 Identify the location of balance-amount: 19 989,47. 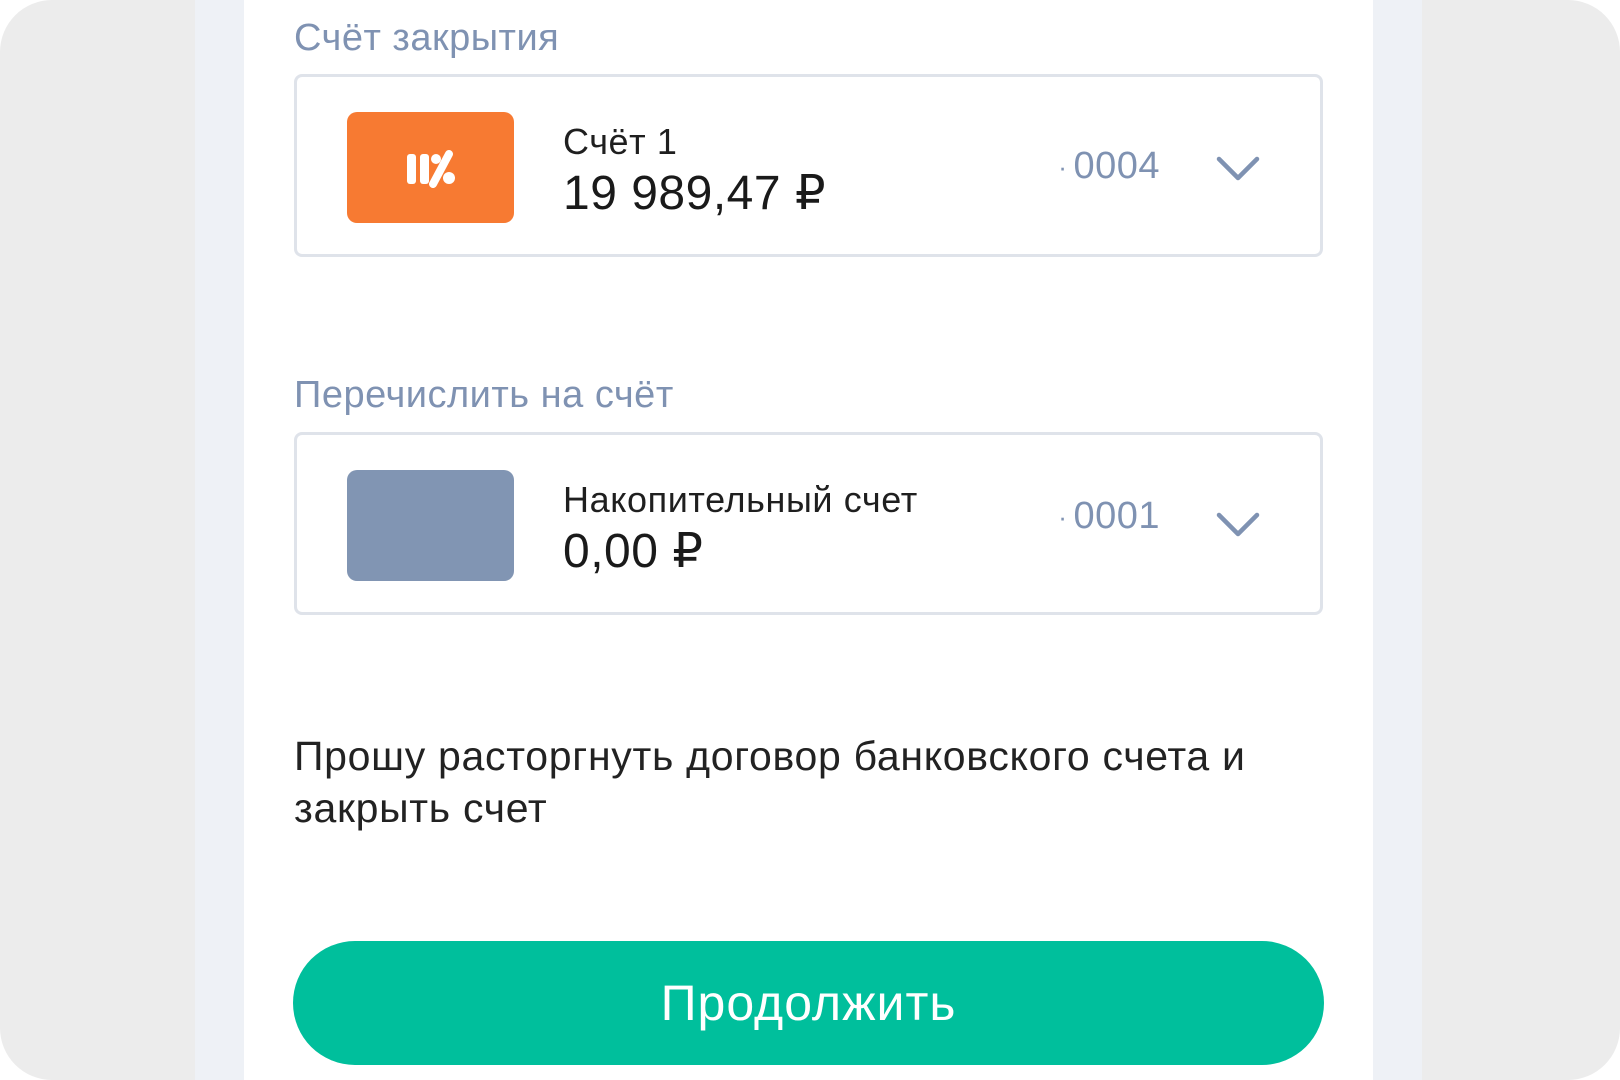
(672, 193).